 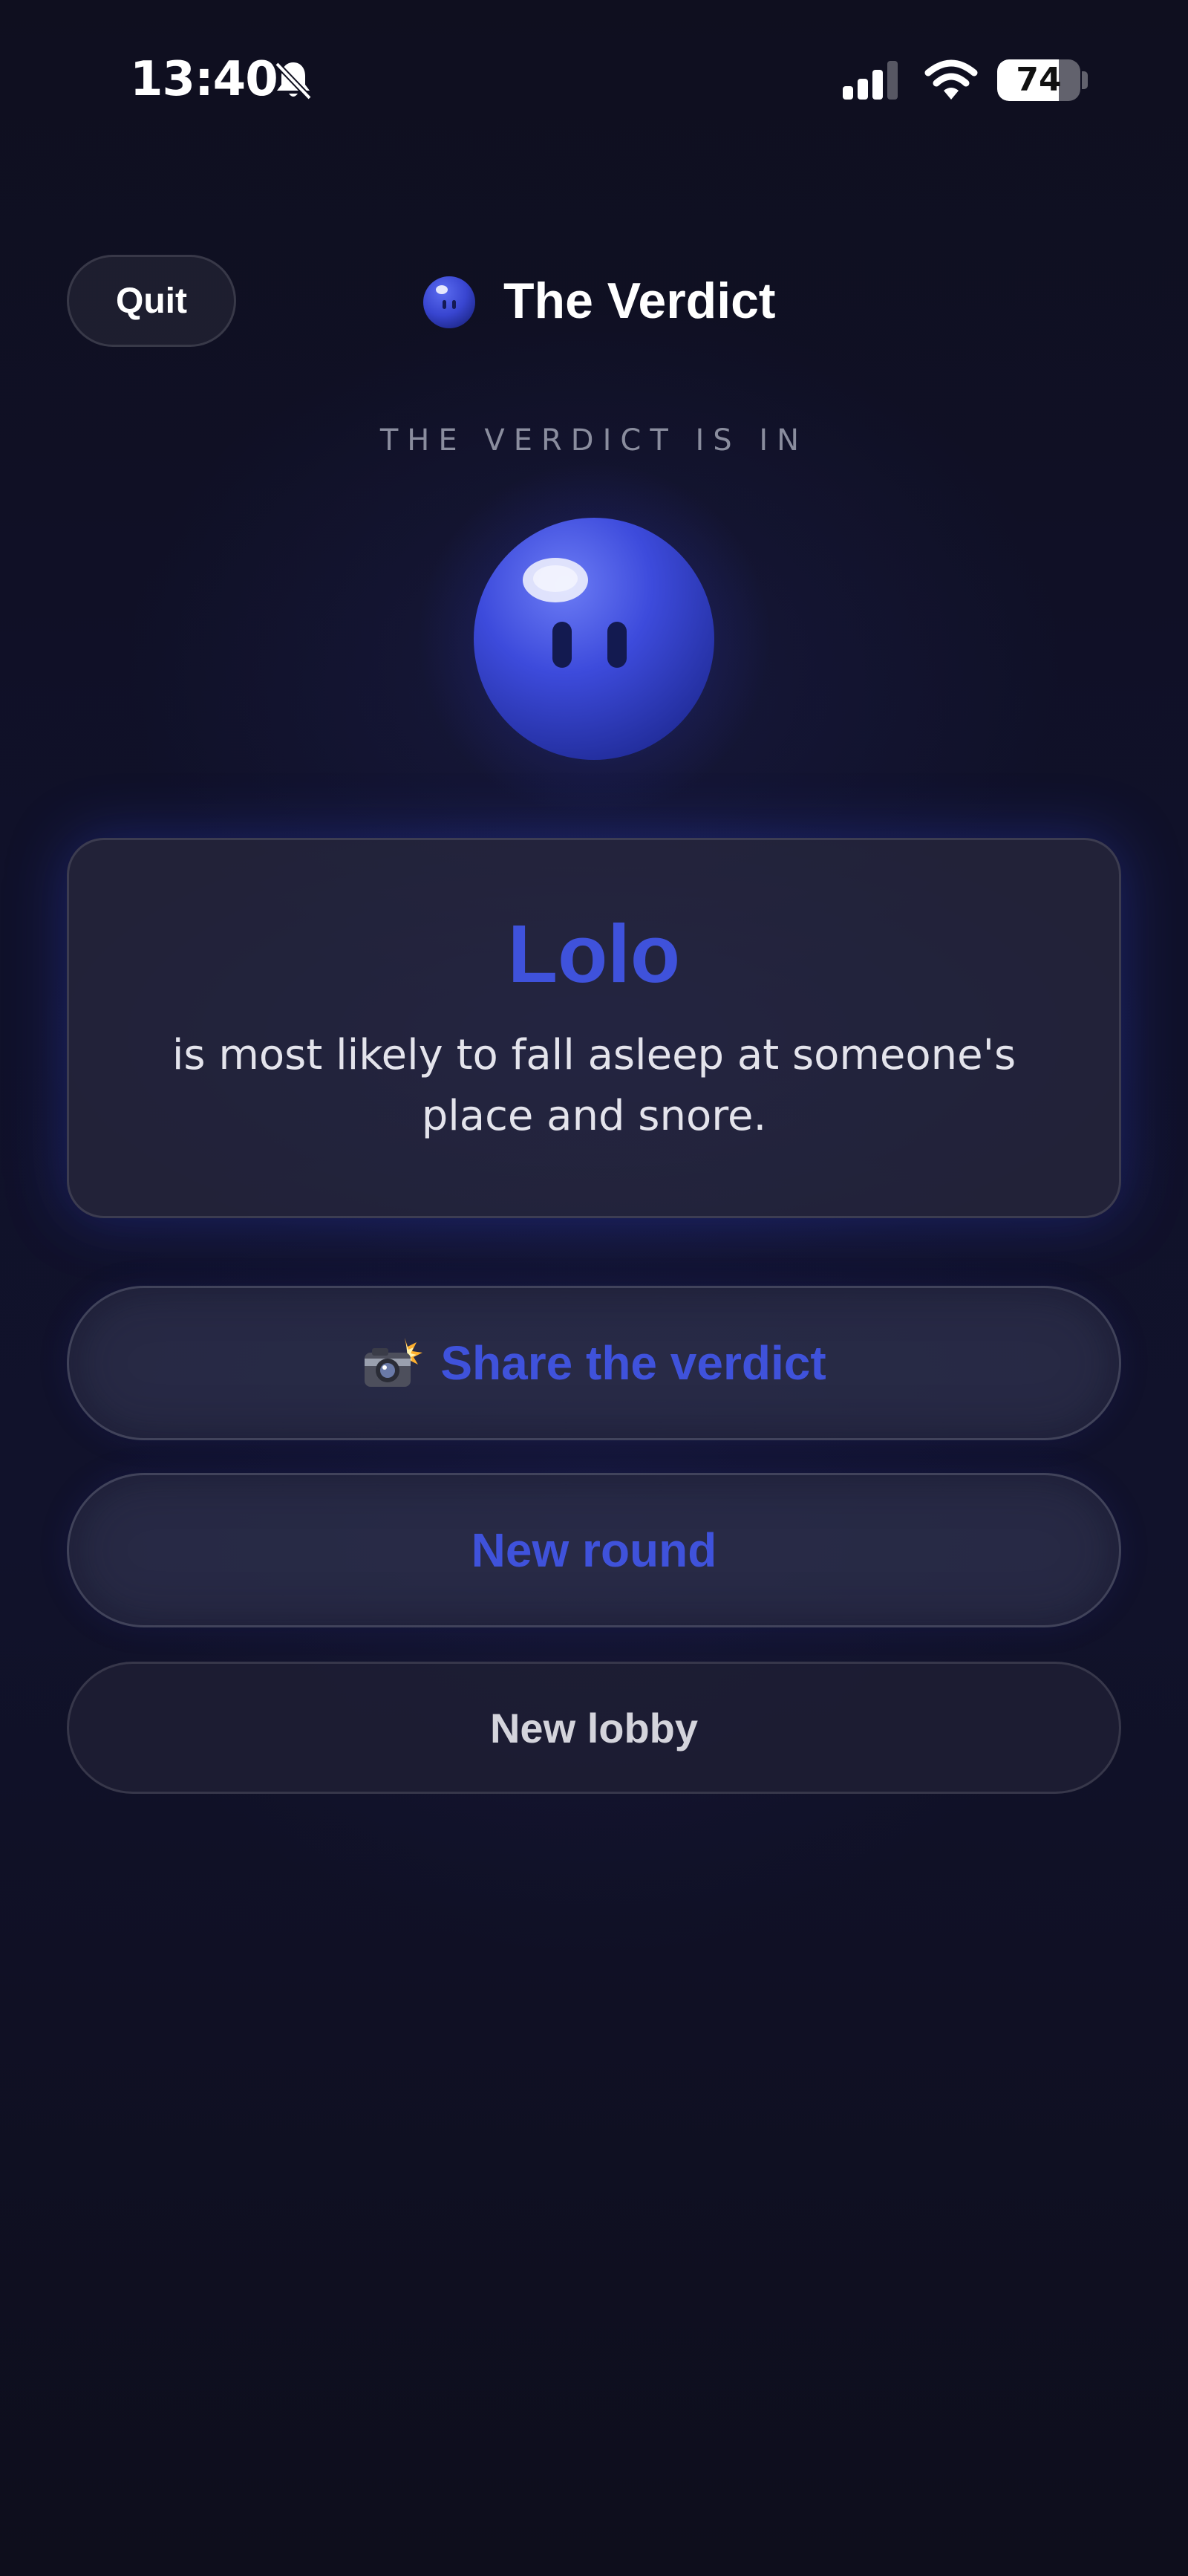 I want to click on battery-level: 74, so click(x=1039, y=80).